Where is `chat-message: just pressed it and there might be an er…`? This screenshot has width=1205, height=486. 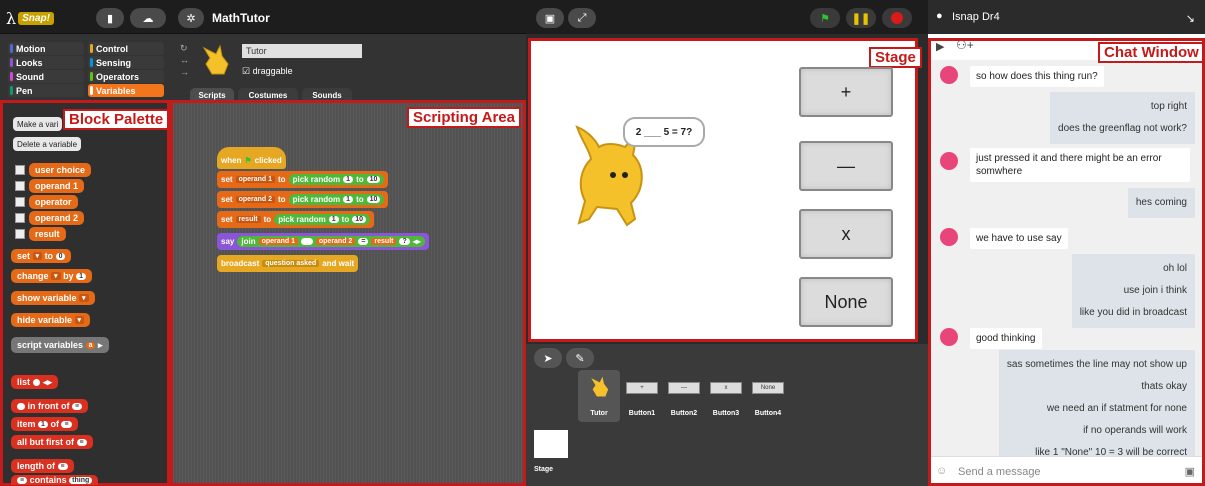
chat-message: just pressed it and there might be an er… is located at coordinates (1080, 165).